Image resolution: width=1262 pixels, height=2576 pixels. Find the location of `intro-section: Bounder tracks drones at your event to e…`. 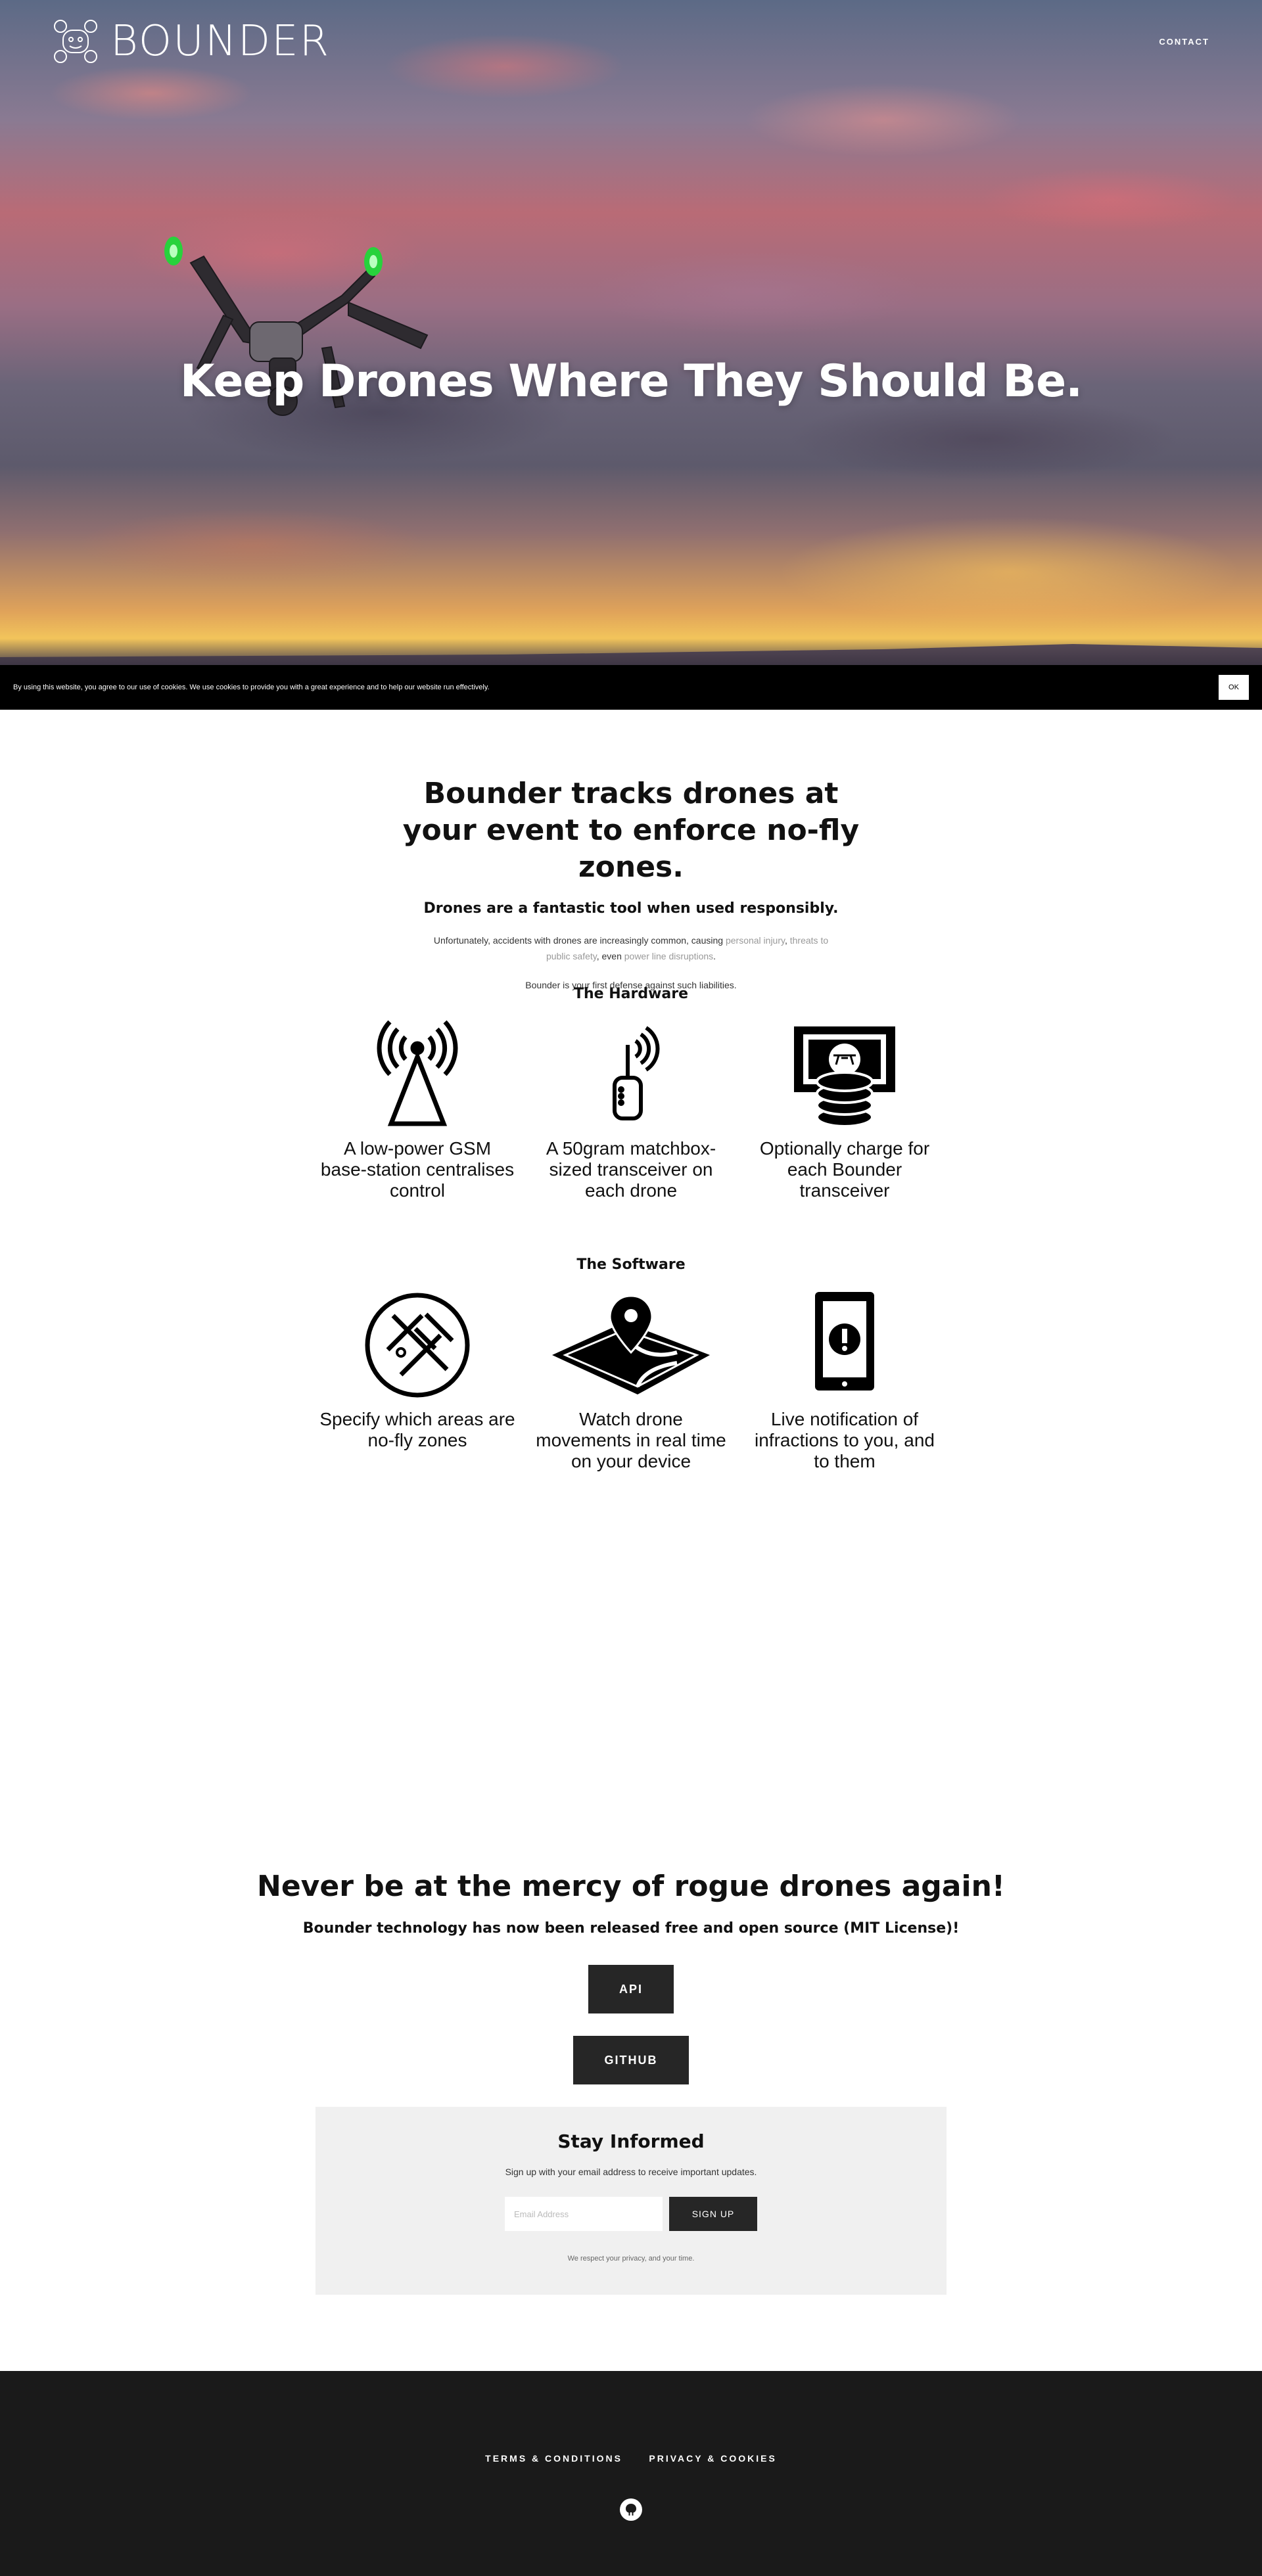

intro-section: Bounder tracks drones at your event to e… is located at coordinates (631, 884).